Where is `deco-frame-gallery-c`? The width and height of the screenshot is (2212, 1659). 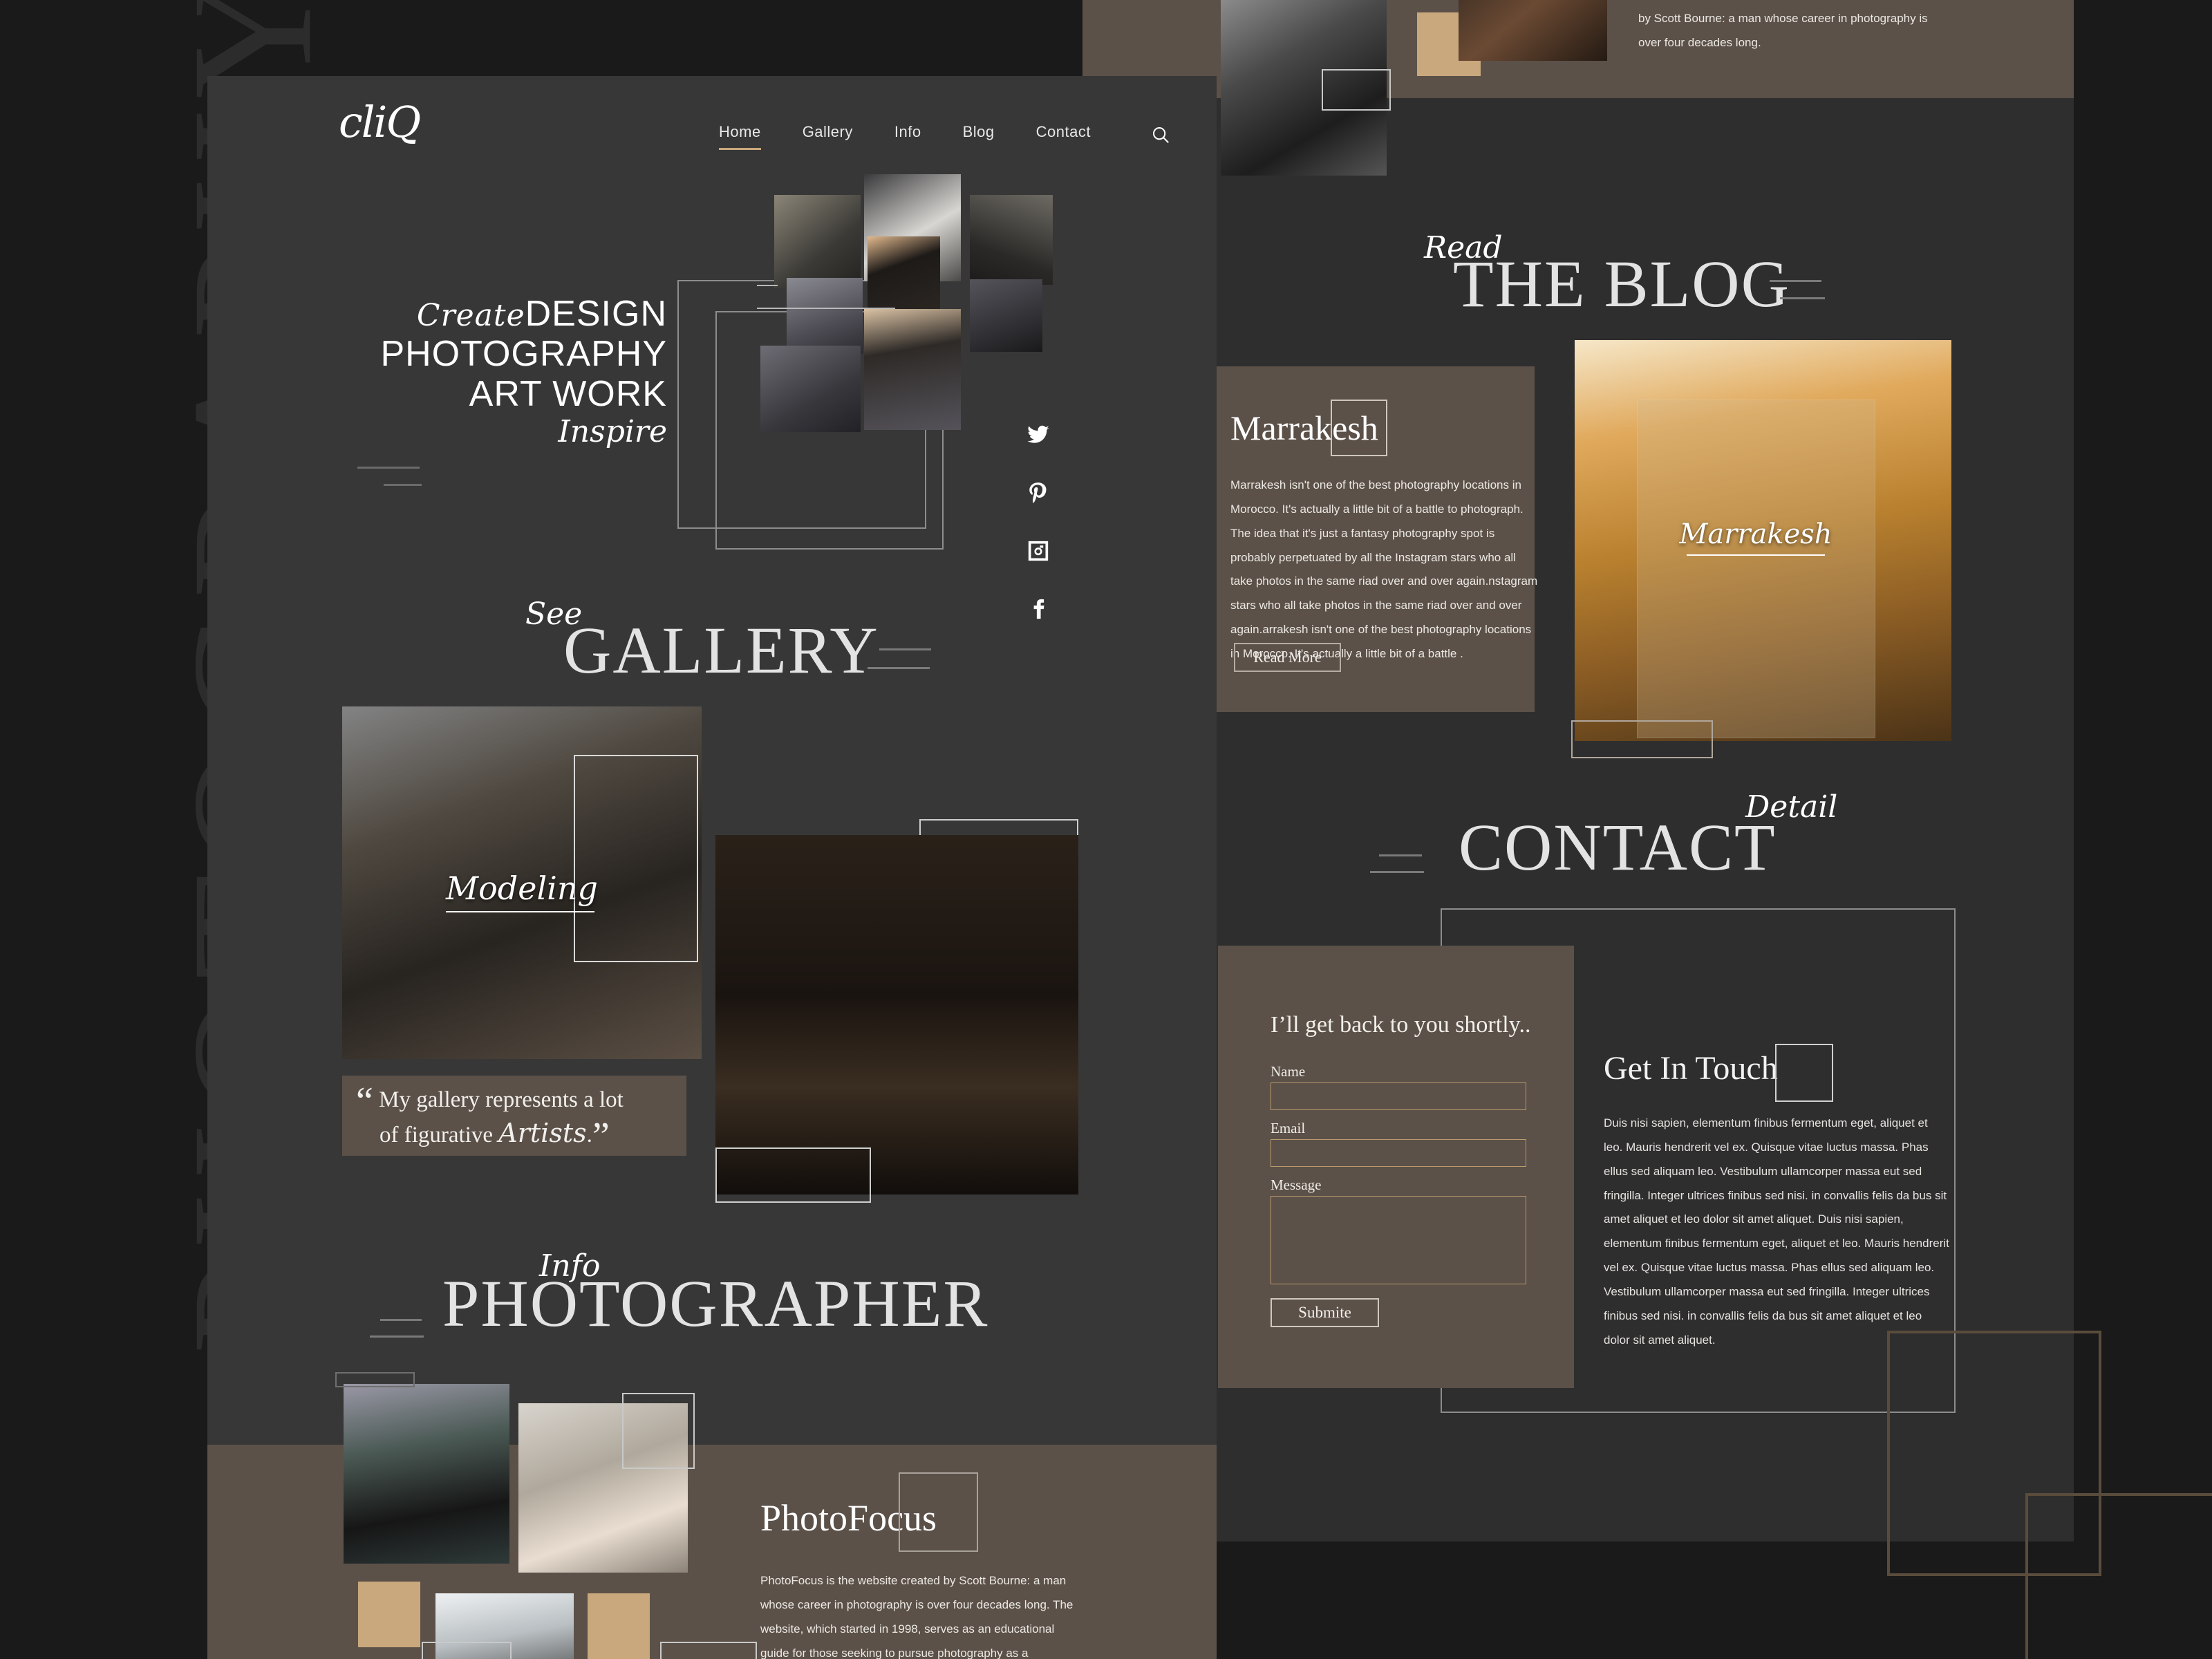
deco-frame-gallery-c is located at coordinates (793, 1175).